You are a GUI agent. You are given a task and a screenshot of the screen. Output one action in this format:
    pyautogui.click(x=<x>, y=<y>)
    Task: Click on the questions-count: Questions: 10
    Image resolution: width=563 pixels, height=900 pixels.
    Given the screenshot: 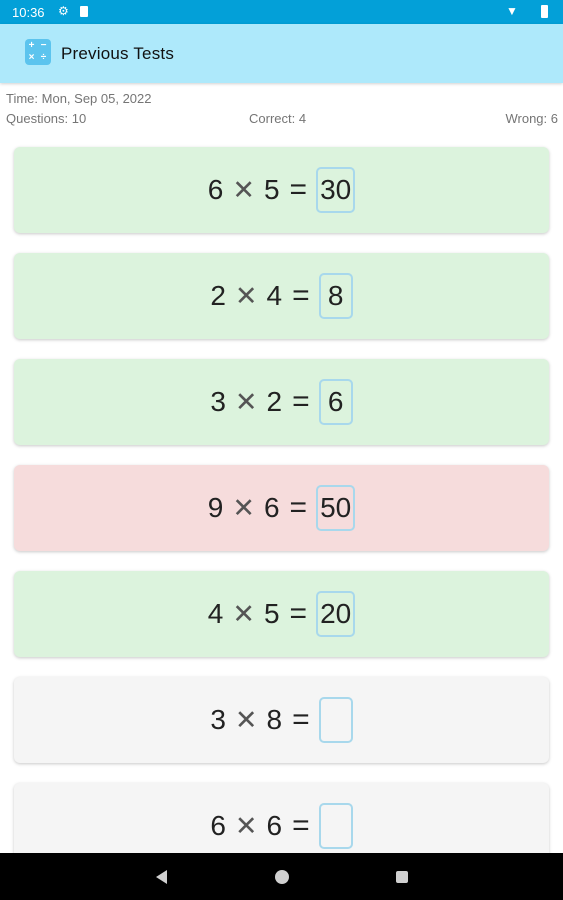 What is the action you would take?
    pyautogui.click(x=46, y=118)
    